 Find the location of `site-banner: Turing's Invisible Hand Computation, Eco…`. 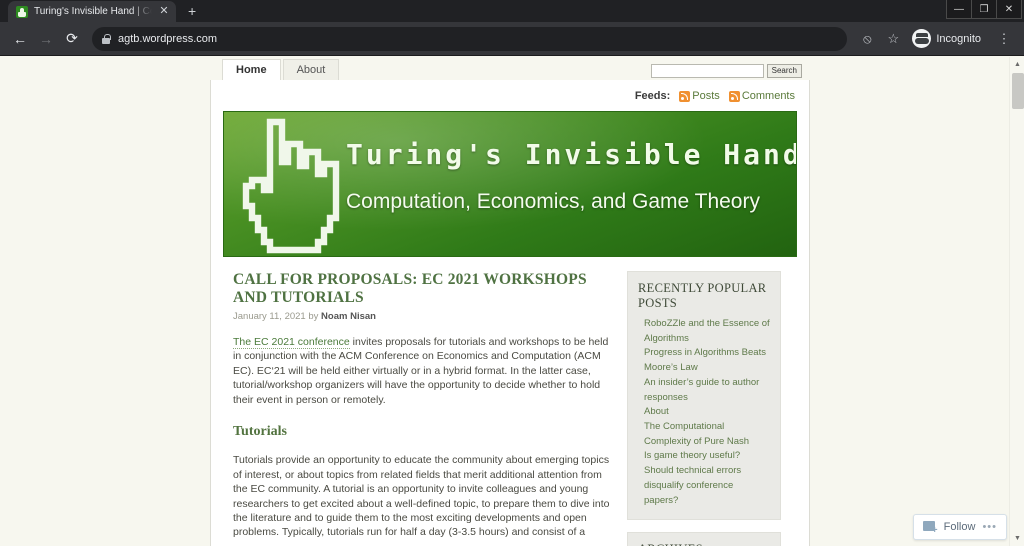

site-banner: Turing's Invisible Hand Computation, Eco… is located at coordinates (510, 184).